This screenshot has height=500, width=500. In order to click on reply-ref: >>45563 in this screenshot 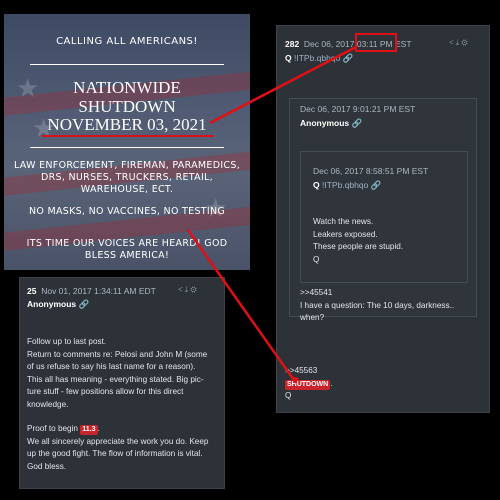, I will do `click(309, 371)`.